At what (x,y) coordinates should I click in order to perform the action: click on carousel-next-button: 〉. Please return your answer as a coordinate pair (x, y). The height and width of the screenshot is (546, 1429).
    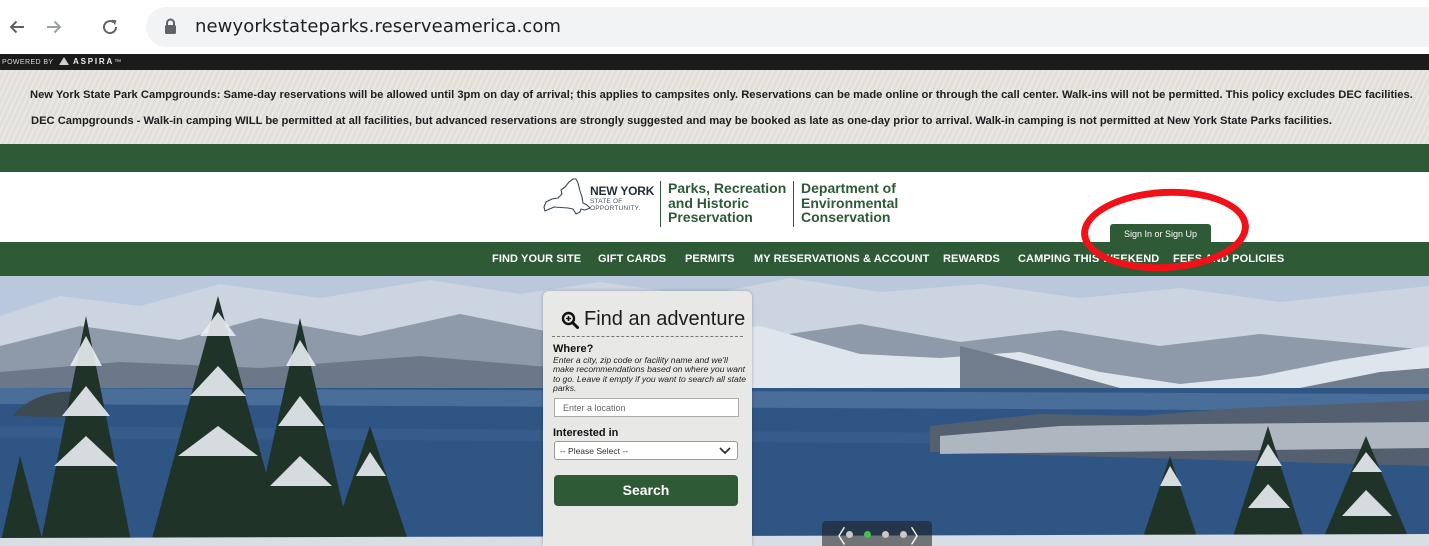
    Looking at the image, I should click on (919, 534).